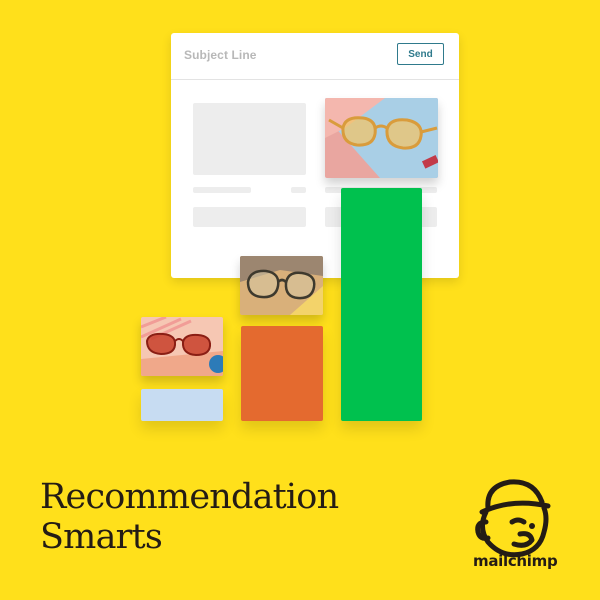 The image size is (600, 600). Describe the element at coordinates (220, 55) in the screenshot. I see `subject-line-placeholder: Subject Line` at that location.